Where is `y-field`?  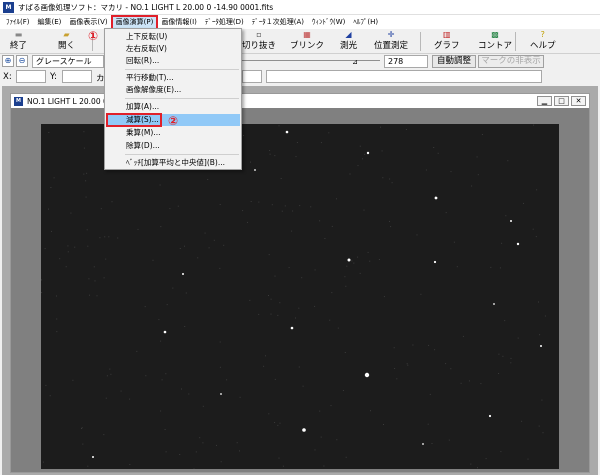
y-field is located at coordinates (77, 76).